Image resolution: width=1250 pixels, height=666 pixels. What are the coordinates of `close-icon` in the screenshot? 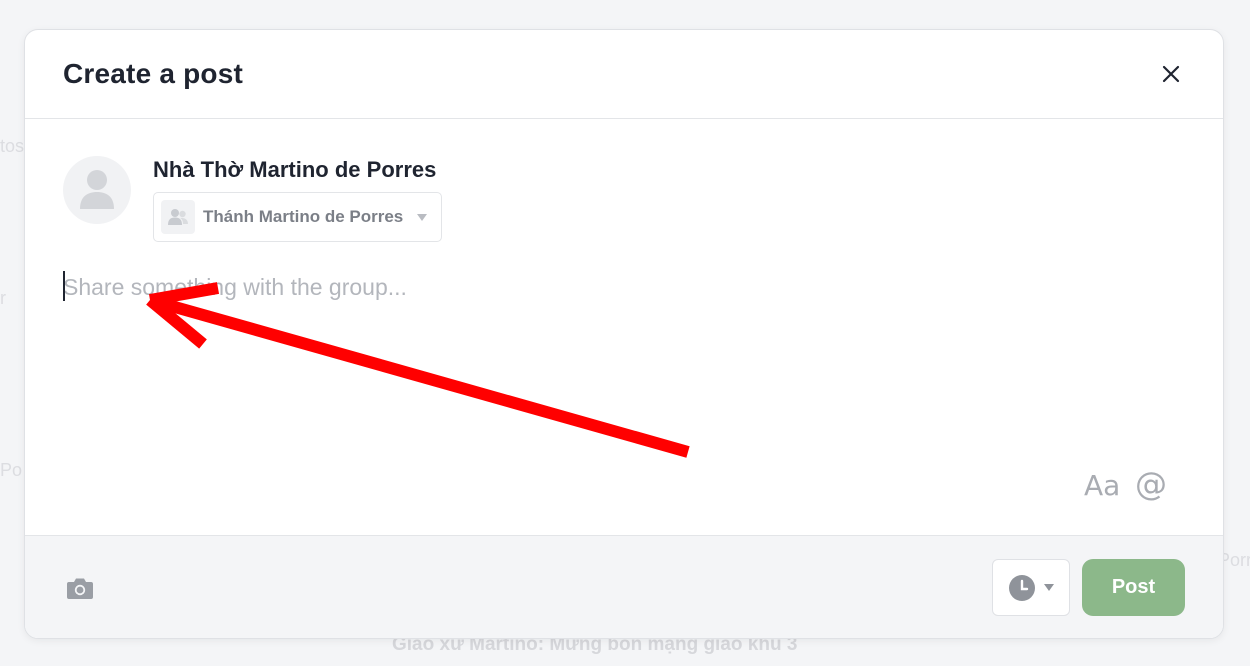 It's located at (1171, 74).